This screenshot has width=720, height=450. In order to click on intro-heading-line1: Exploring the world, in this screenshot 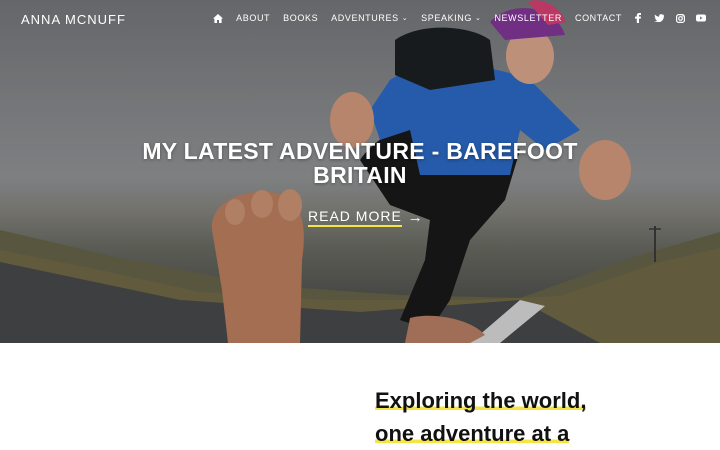, I will do `click(481, 400)`.